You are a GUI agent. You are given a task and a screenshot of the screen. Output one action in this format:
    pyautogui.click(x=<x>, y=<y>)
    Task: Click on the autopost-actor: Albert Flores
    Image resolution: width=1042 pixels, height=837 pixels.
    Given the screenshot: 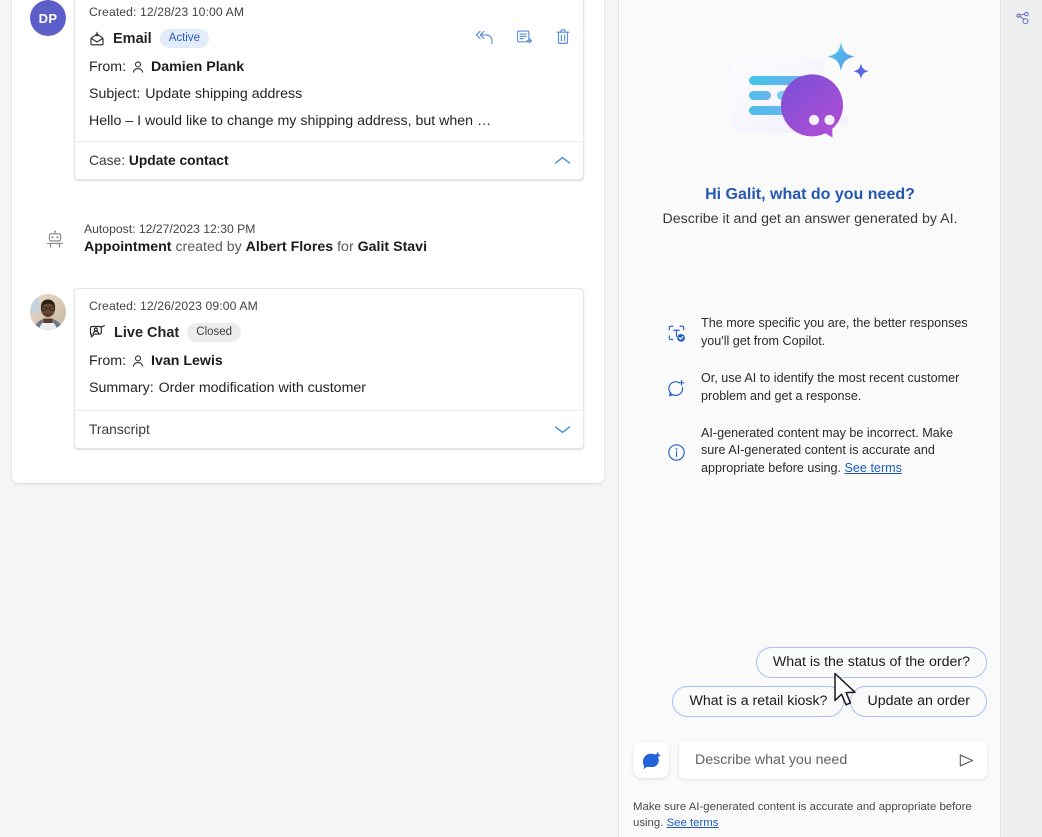 What is the action you would take?
    pyautogui.click(x=289, y=247)
    